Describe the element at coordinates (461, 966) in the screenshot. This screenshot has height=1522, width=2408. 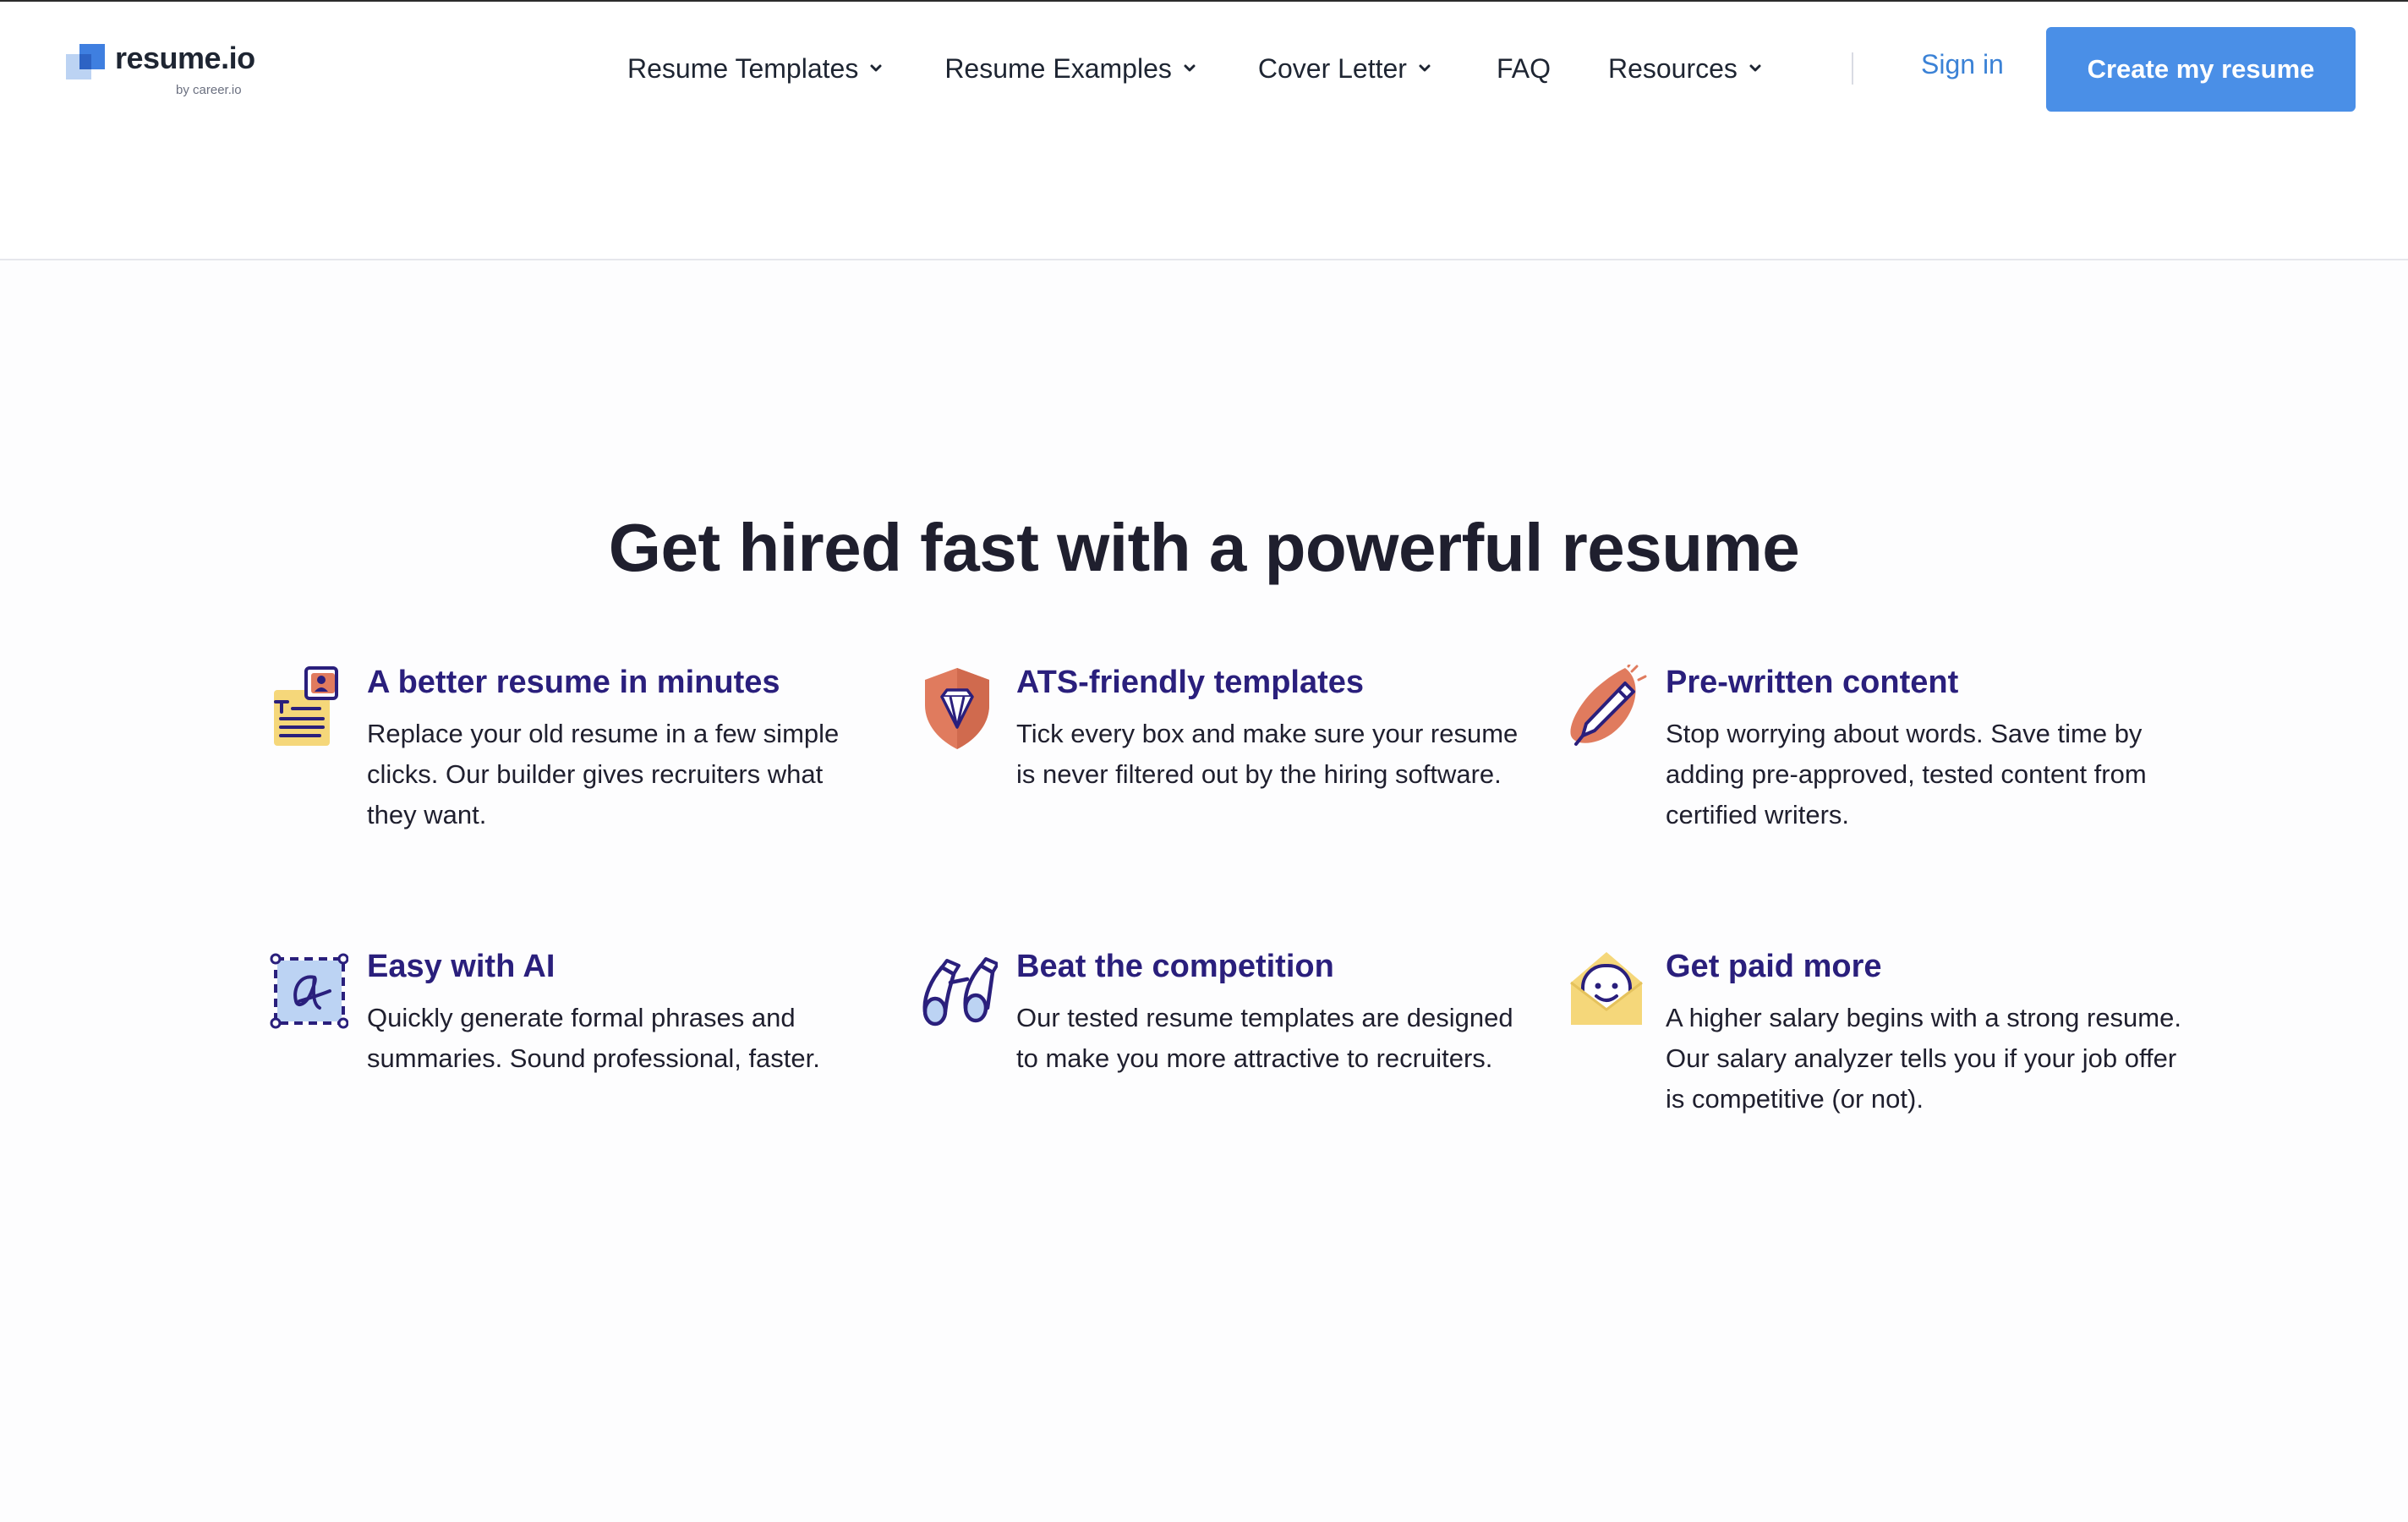
I see `feature-title: Easy with AI` at that location.